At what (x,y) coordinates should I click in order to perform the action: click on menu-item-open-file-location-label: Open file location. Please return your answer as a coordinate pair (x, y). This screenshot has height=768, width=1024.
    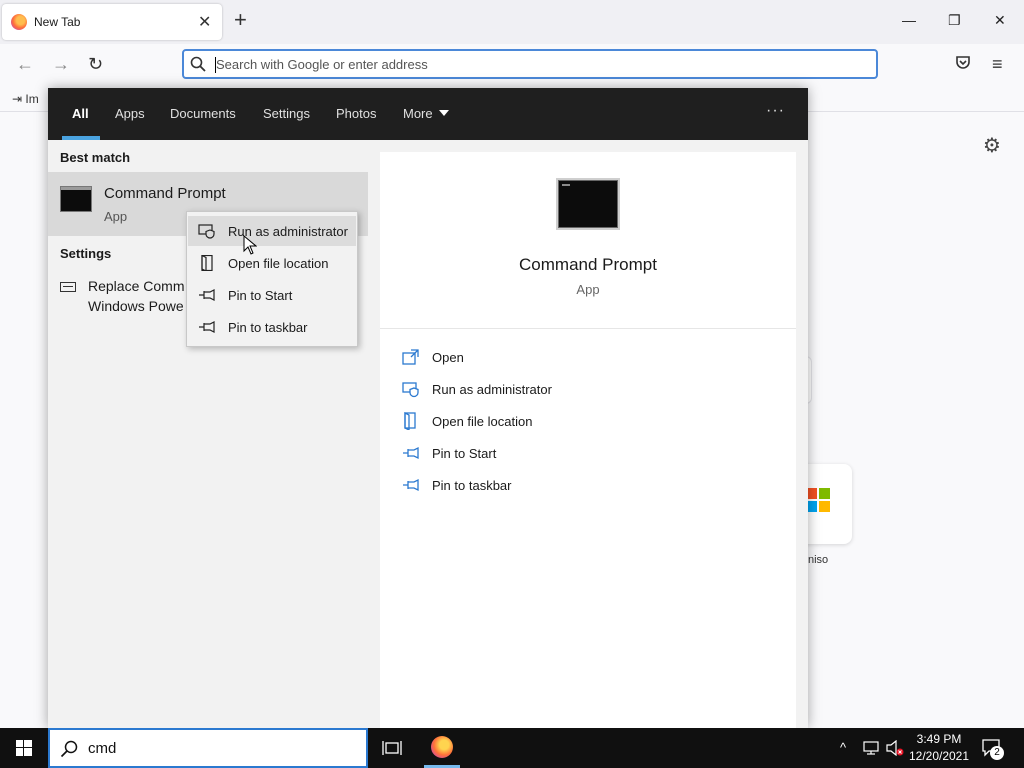
    Looking at the image, I should click on (278, 263).